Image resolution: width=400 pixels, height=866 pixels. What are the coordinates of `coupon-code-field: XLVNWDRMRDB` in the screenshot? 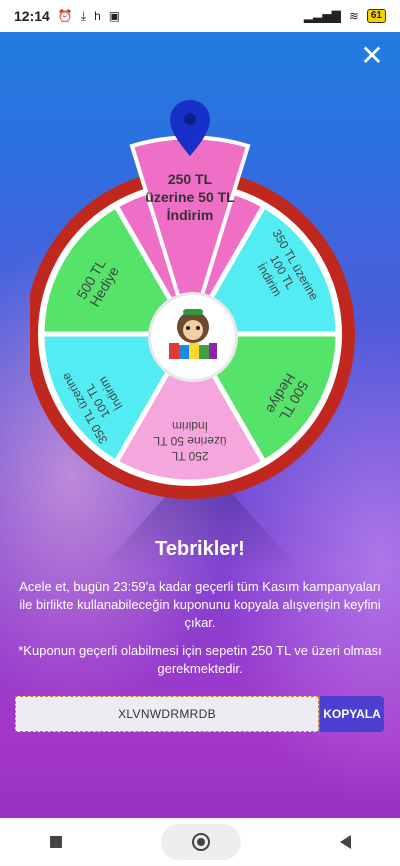 It's located at (167, 714).